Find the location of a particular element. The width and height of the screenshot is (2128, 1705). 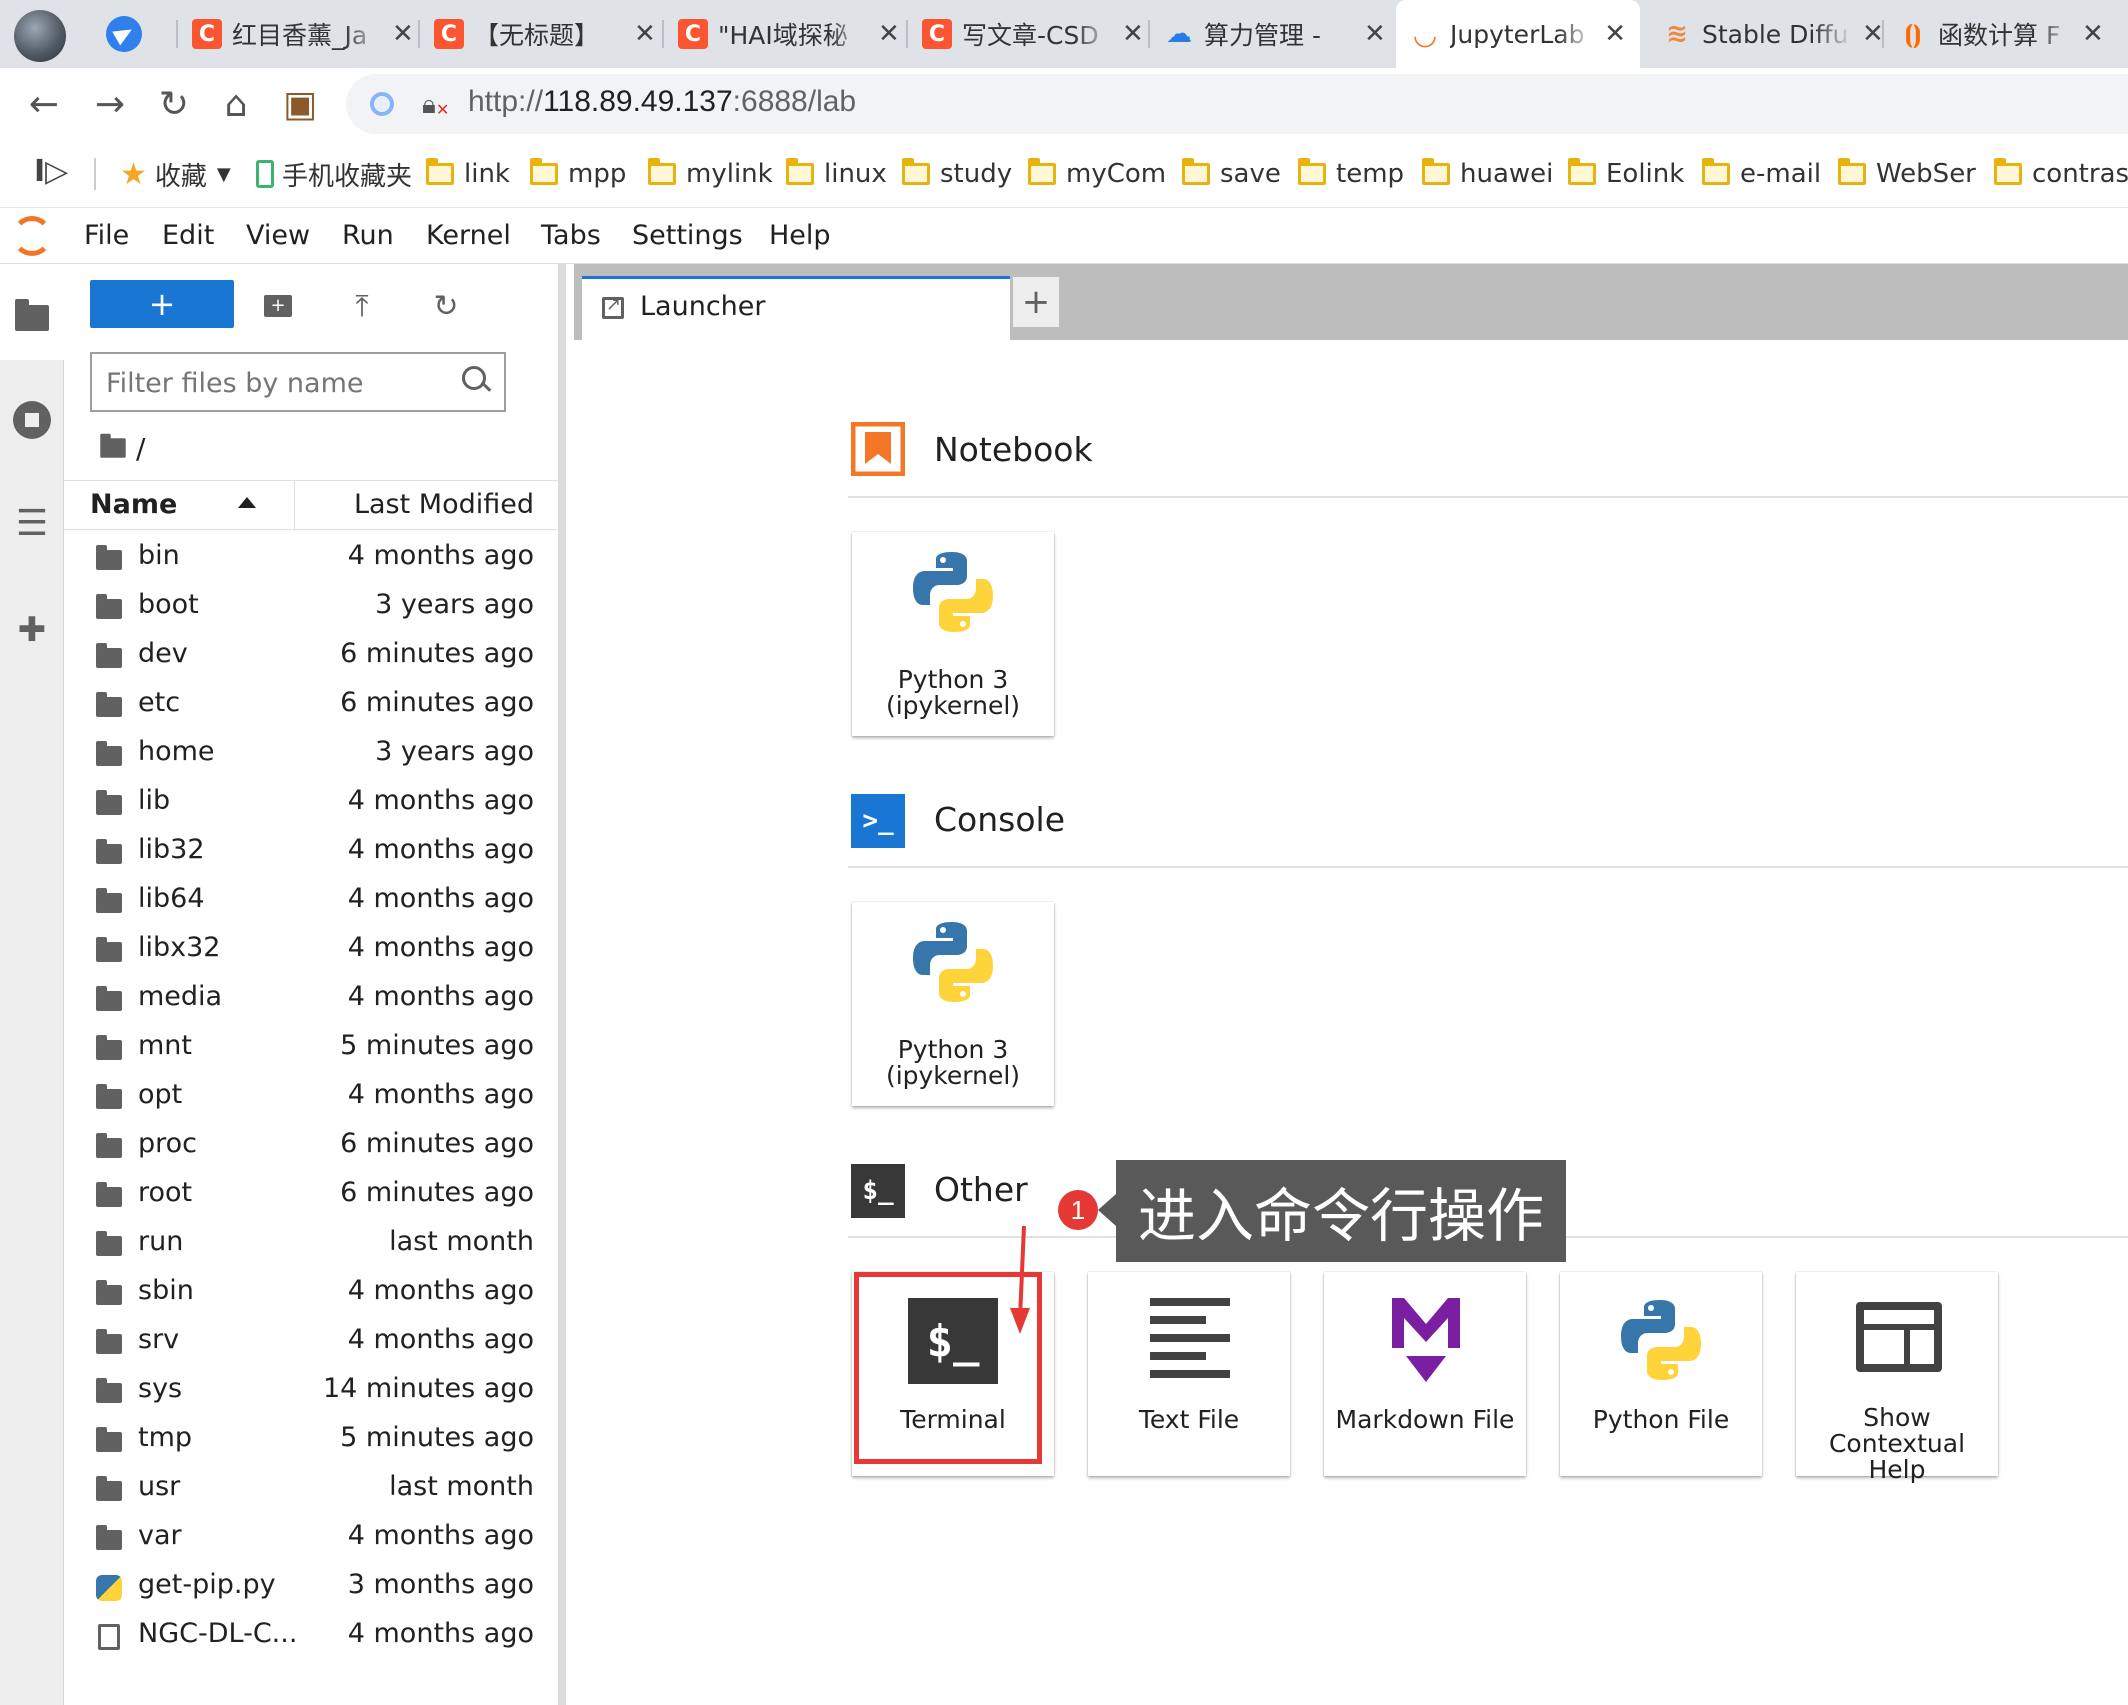

file-list-row: run last month is located at coordinates (311, 1244).